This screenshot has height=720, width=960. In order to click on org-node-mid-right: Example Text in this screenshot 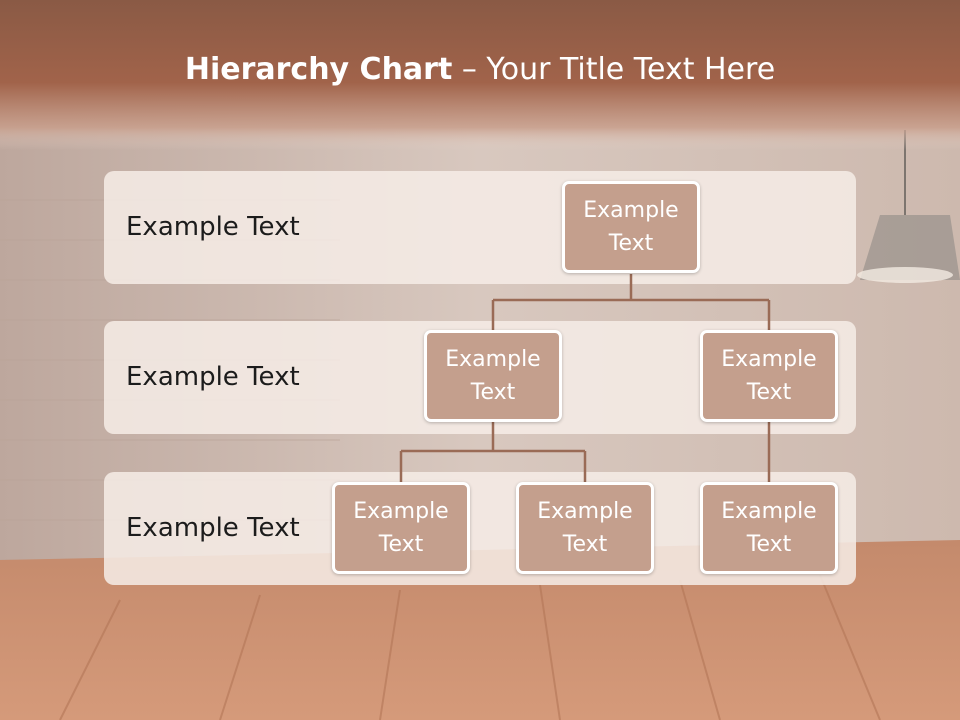, I will do `click(769, 376)`.